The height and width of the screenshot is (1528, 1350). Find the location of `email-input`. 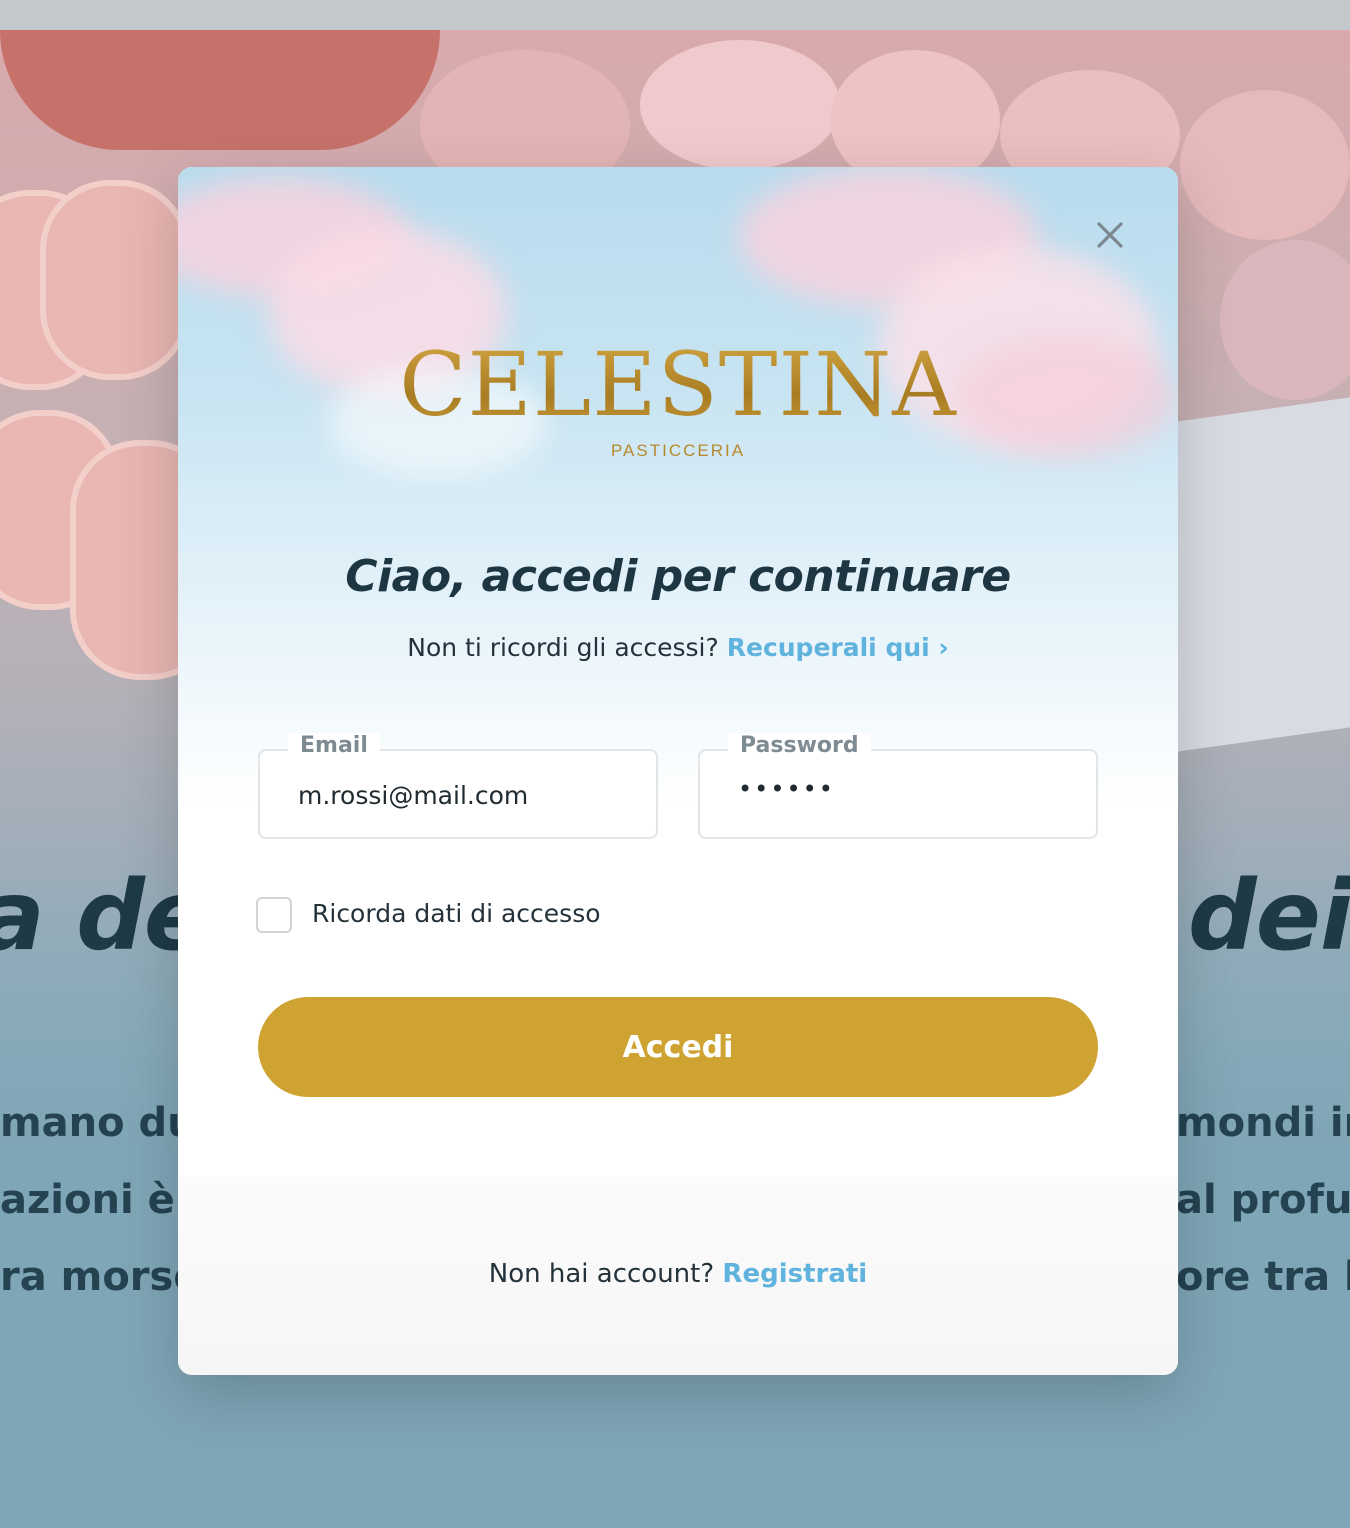

email-input is located at coordinates (468, 795).